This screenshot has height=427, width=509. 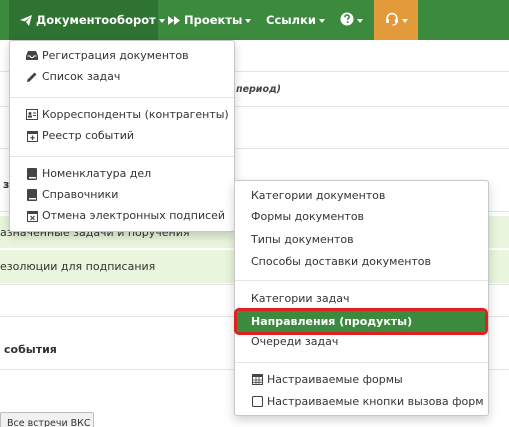 I want to click on events-header: события, so click(x=30, y=349).